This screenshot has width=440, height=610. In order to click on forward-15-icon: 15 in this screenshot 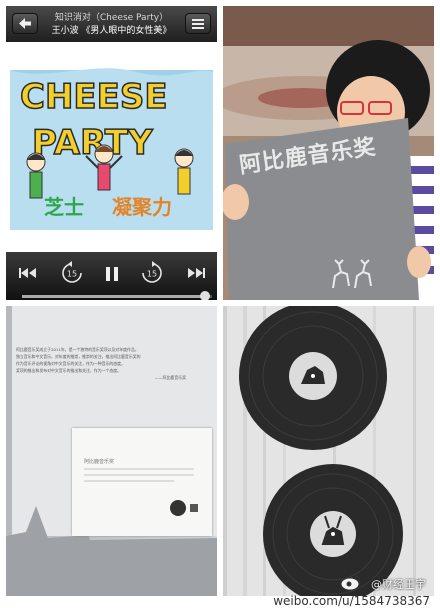, I will do `click(152, 272)`.